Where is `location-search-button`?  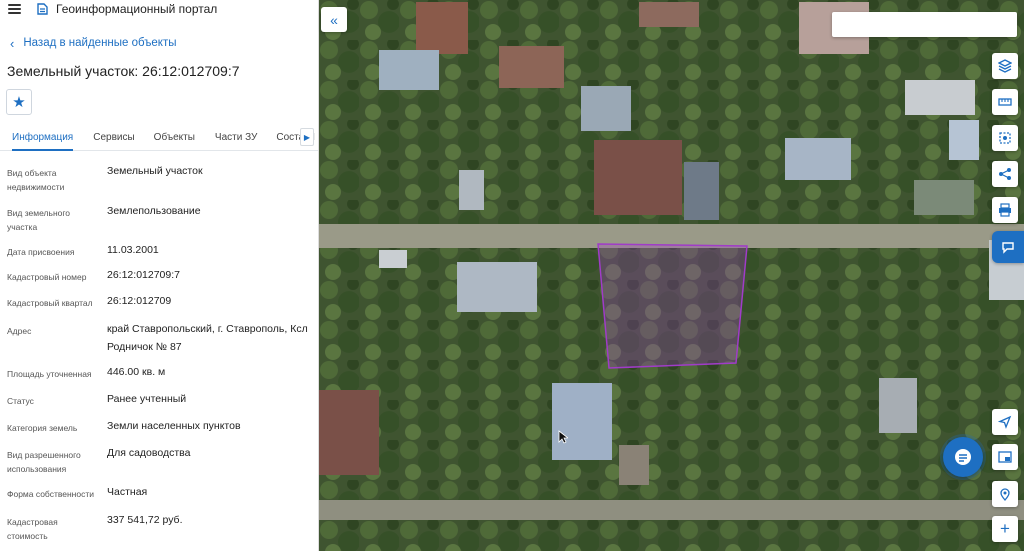 location-search-button is located at coordinates (1005, 494).